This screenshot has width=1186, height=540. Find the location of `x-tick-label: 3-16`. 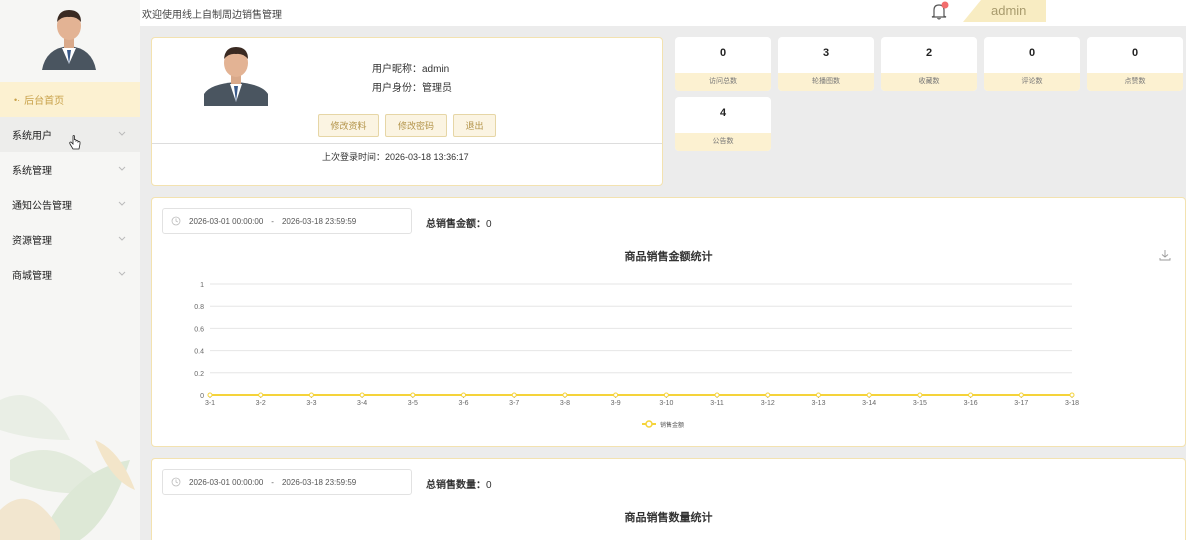

x-tick-label: 3-16 is located at coordinates (971, 403).